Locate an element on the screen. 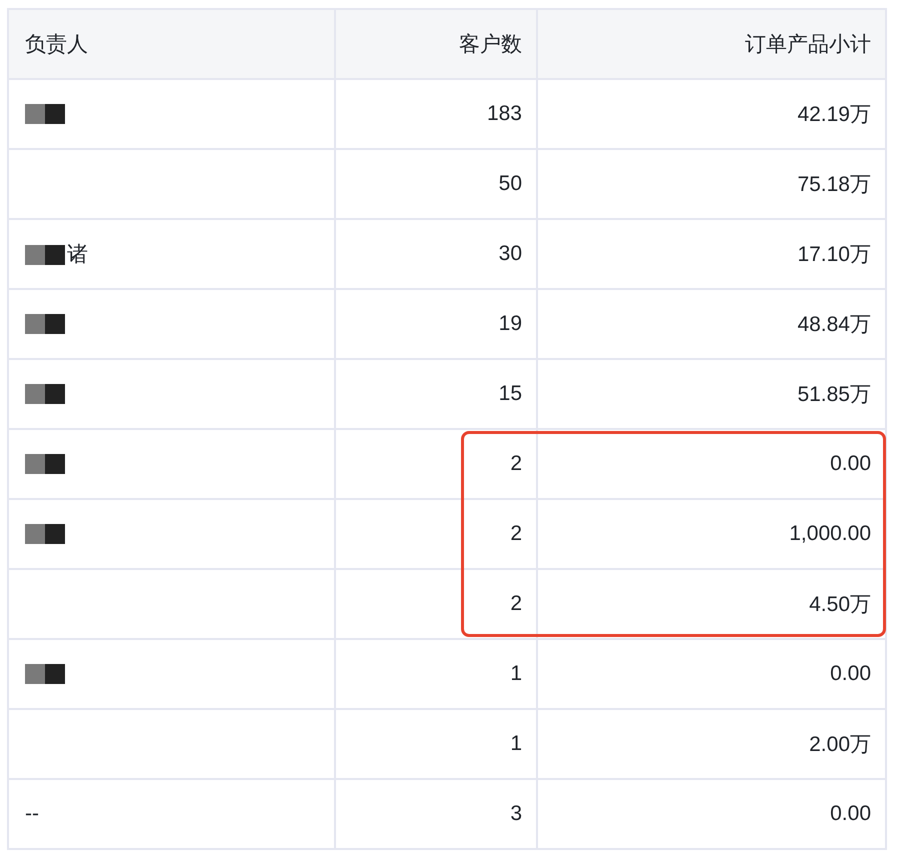 This screenshot has width=902, height=858. table-cell: 75.18万 is located at coordinates (834, 184).